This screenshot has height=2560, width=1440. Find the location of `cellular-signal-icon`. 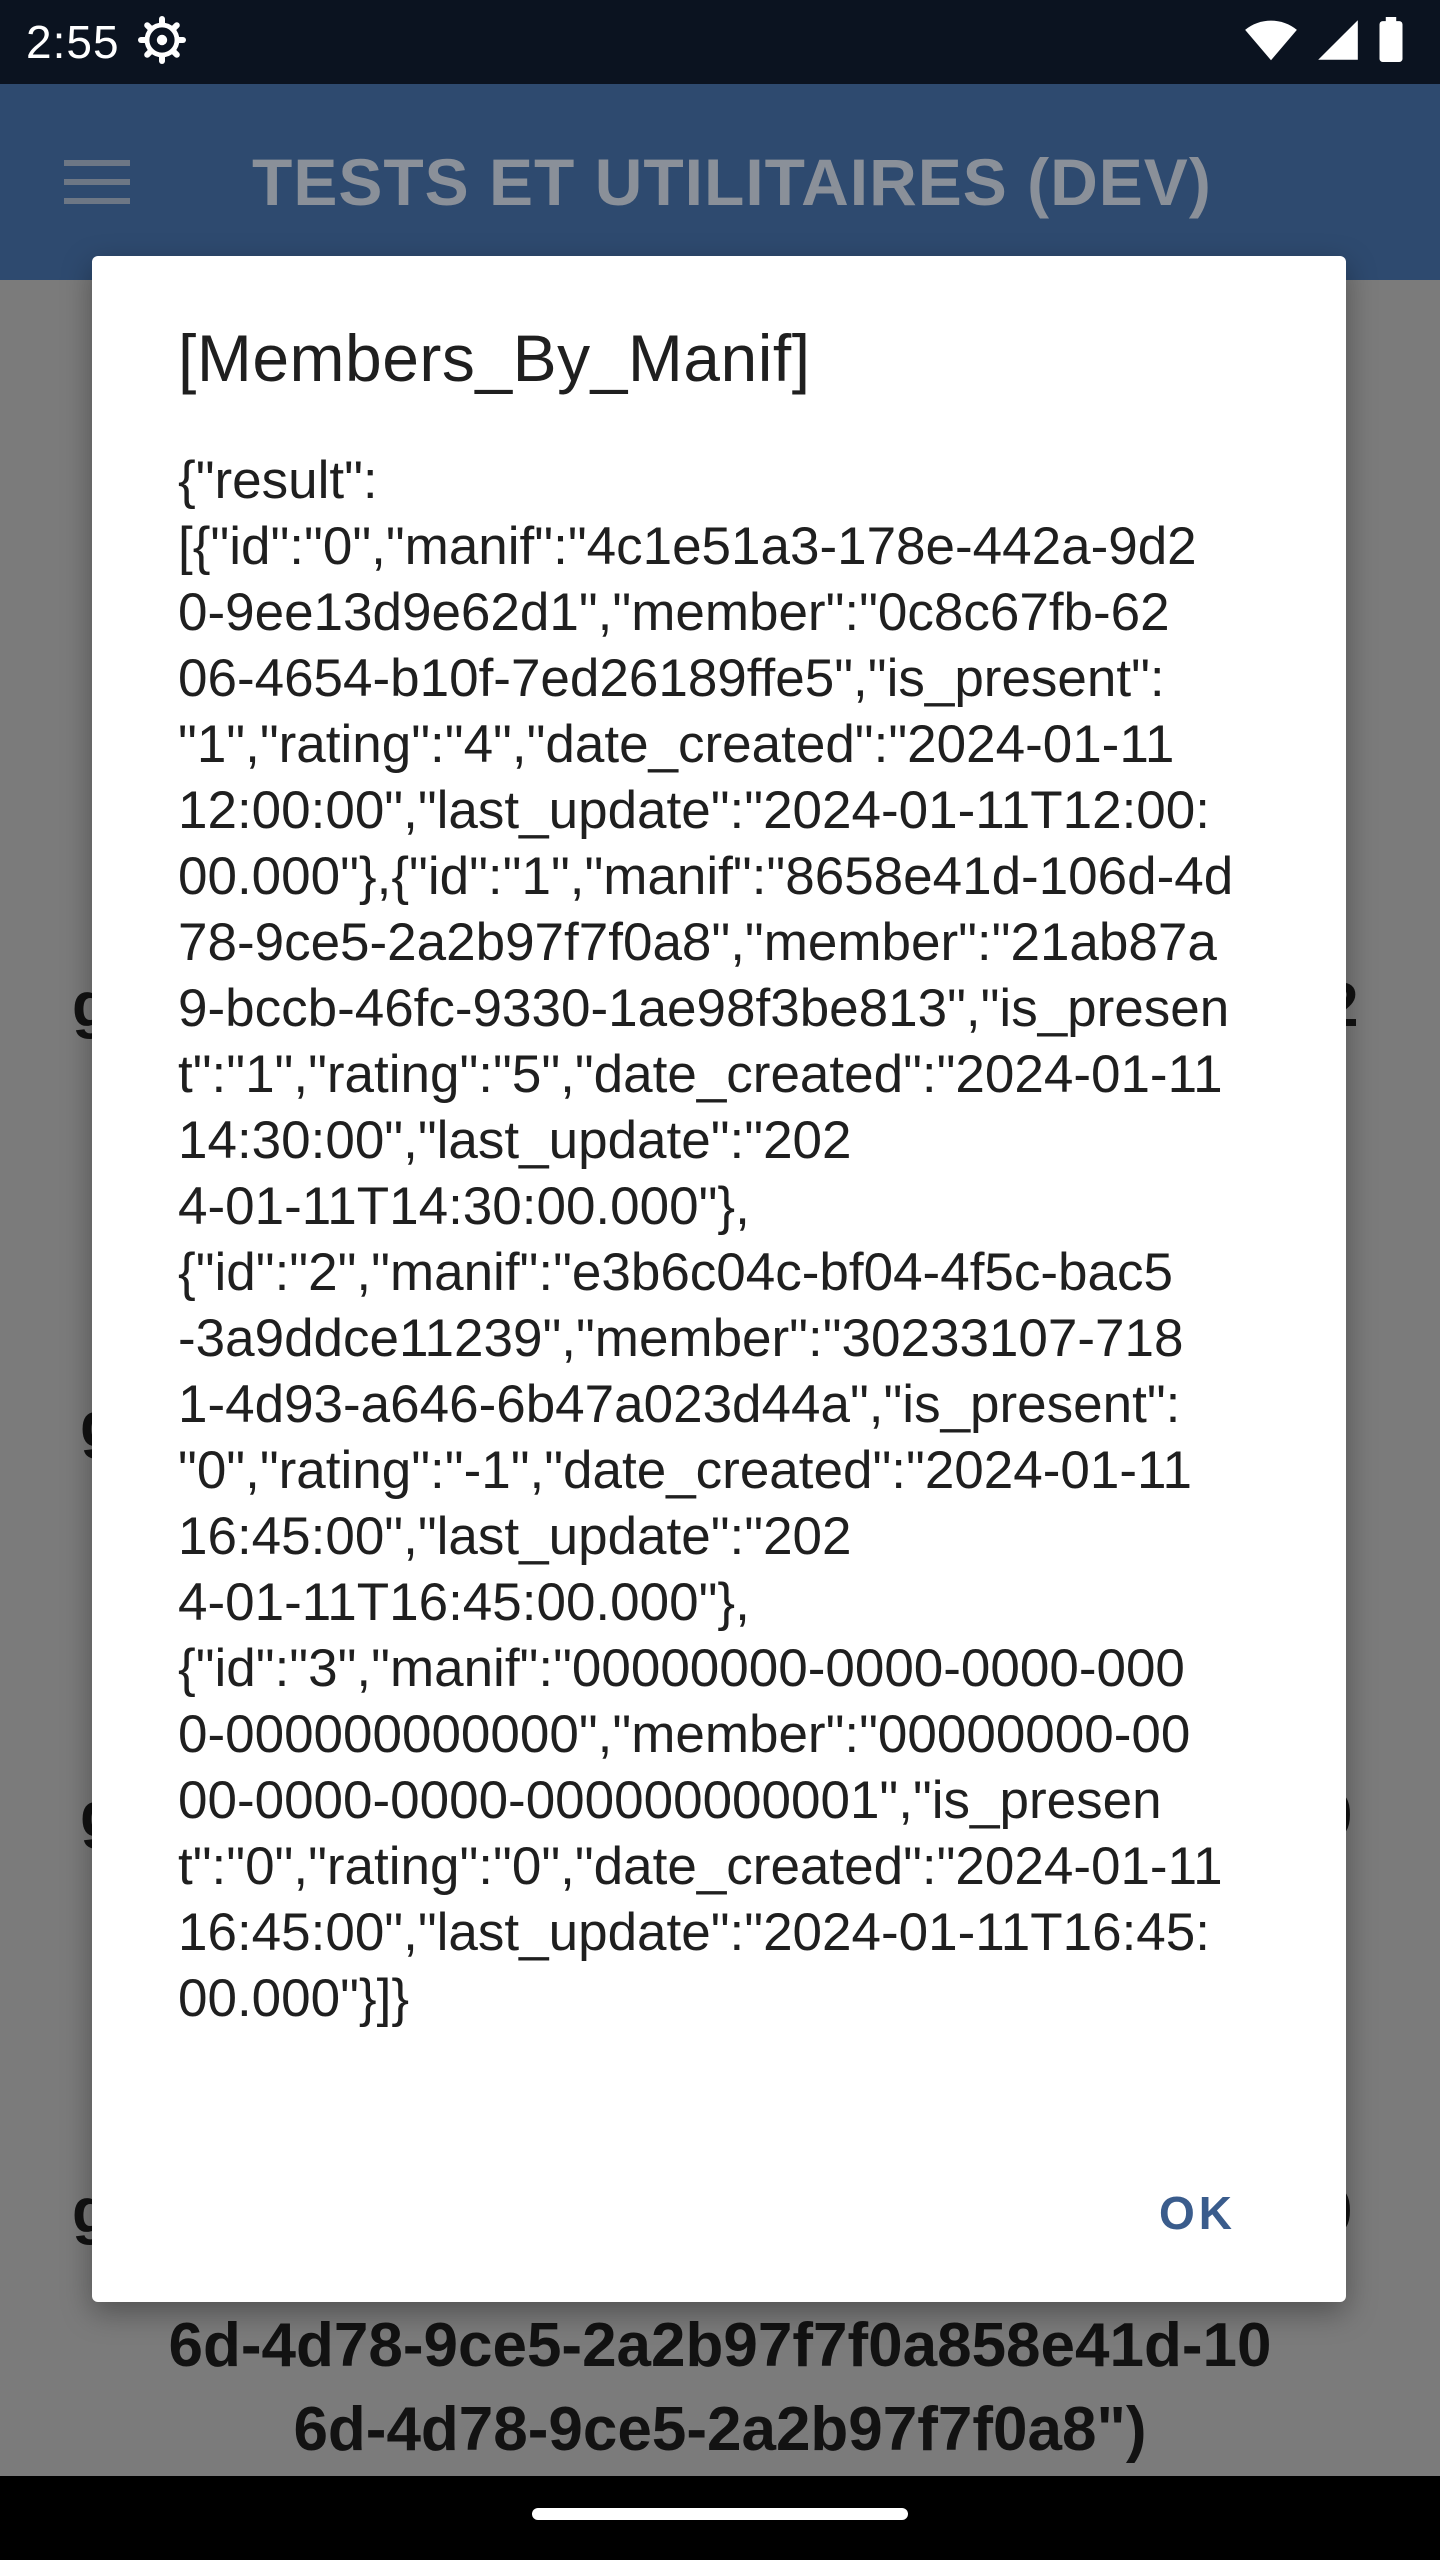

cellular-signal-icon is located at coordinates (1338, 42).